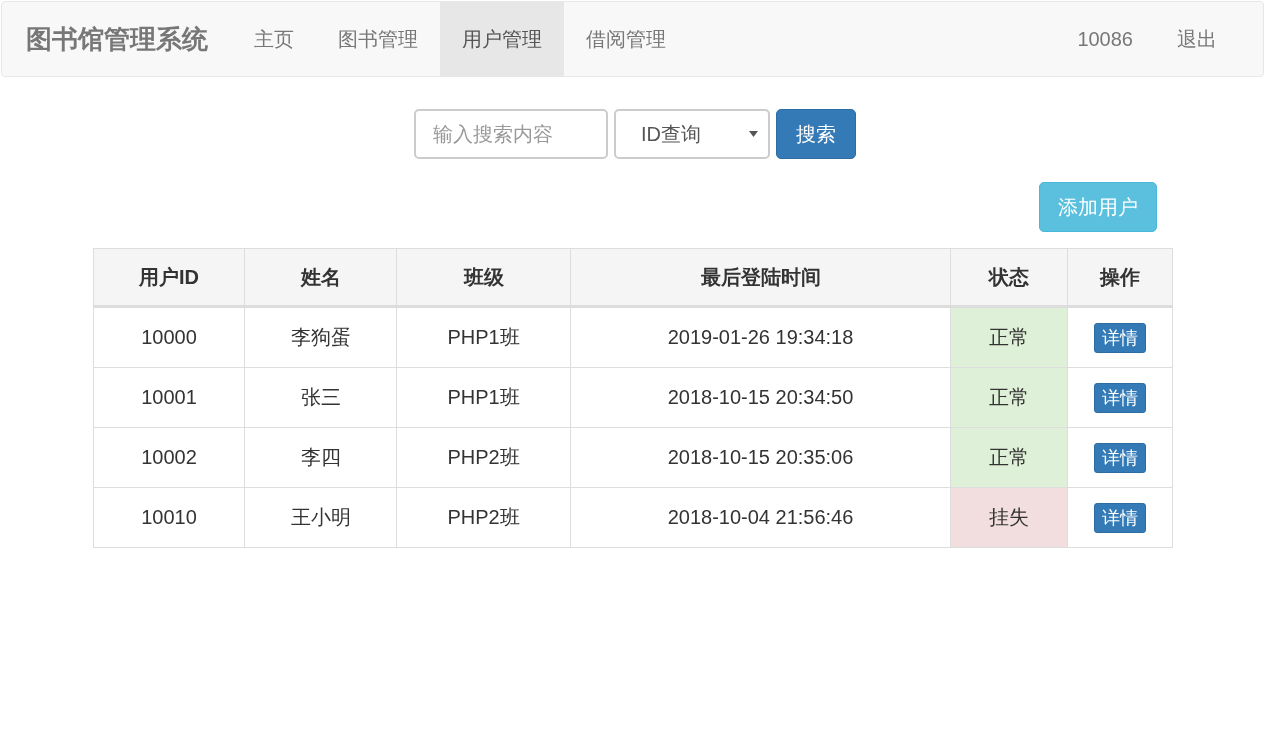  Describe the element at coordinates (320, 457) in the screenshot. I see `table-cell: 李四` at that location.